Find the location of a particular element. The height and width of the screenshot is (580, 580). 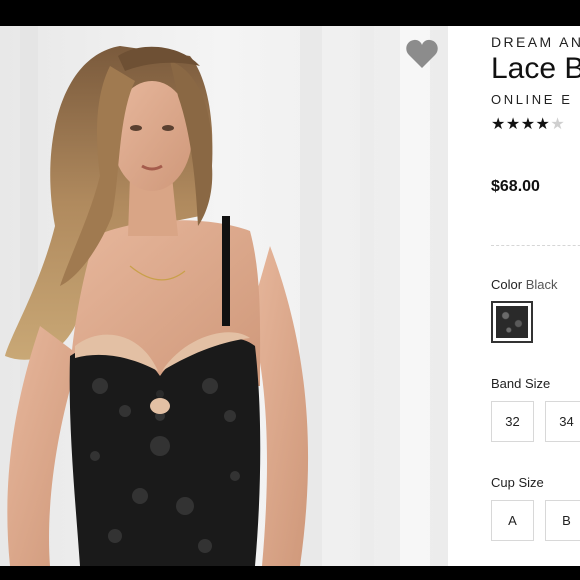

heart-icon is located at coordinates (422, 53).